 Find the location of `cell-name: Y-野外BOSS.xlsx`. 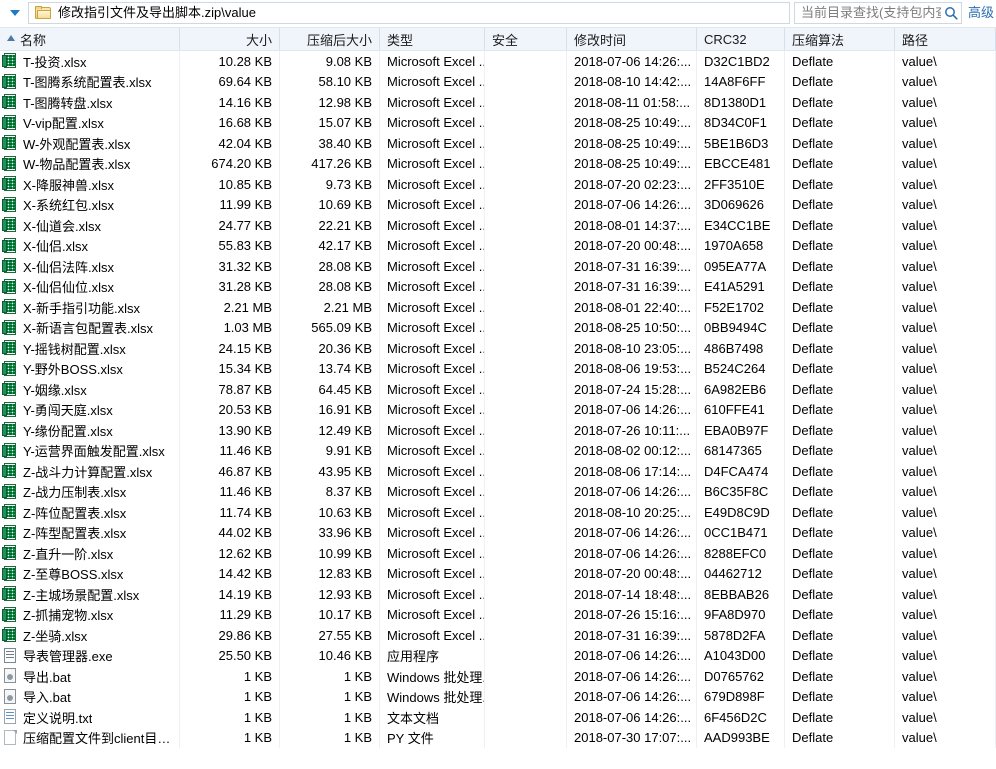

cell-name: Y-野外BOSS.xlsx is located at coordinates (90, 368).